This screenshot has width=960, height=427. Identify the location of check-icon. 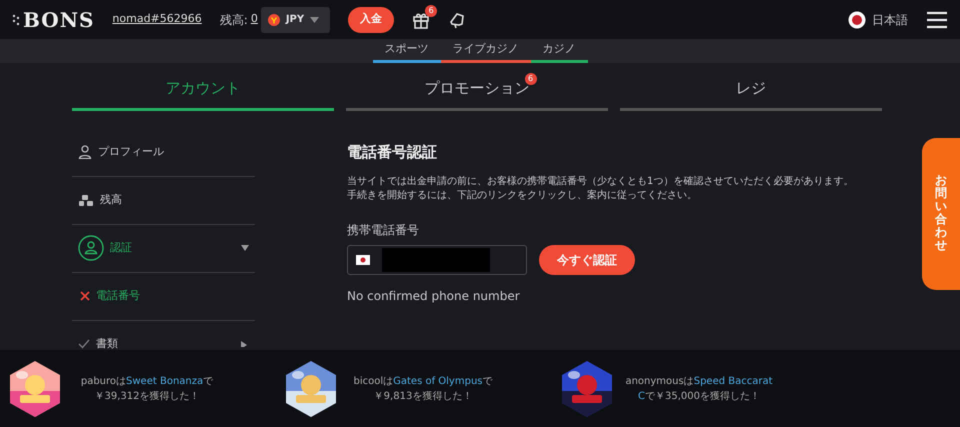
(84, 344).